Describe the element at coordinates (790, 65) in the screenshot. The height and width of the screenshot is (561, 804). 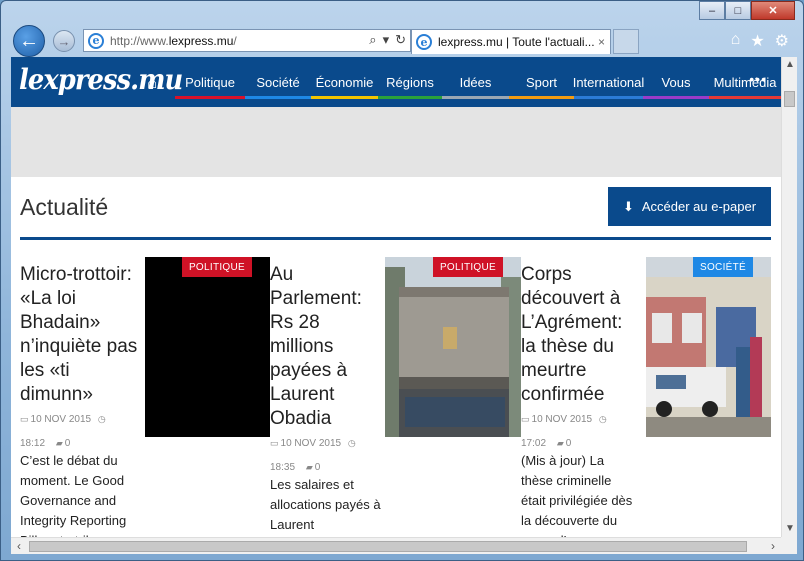
I see `scroll-up-icon: ▲` at that location.